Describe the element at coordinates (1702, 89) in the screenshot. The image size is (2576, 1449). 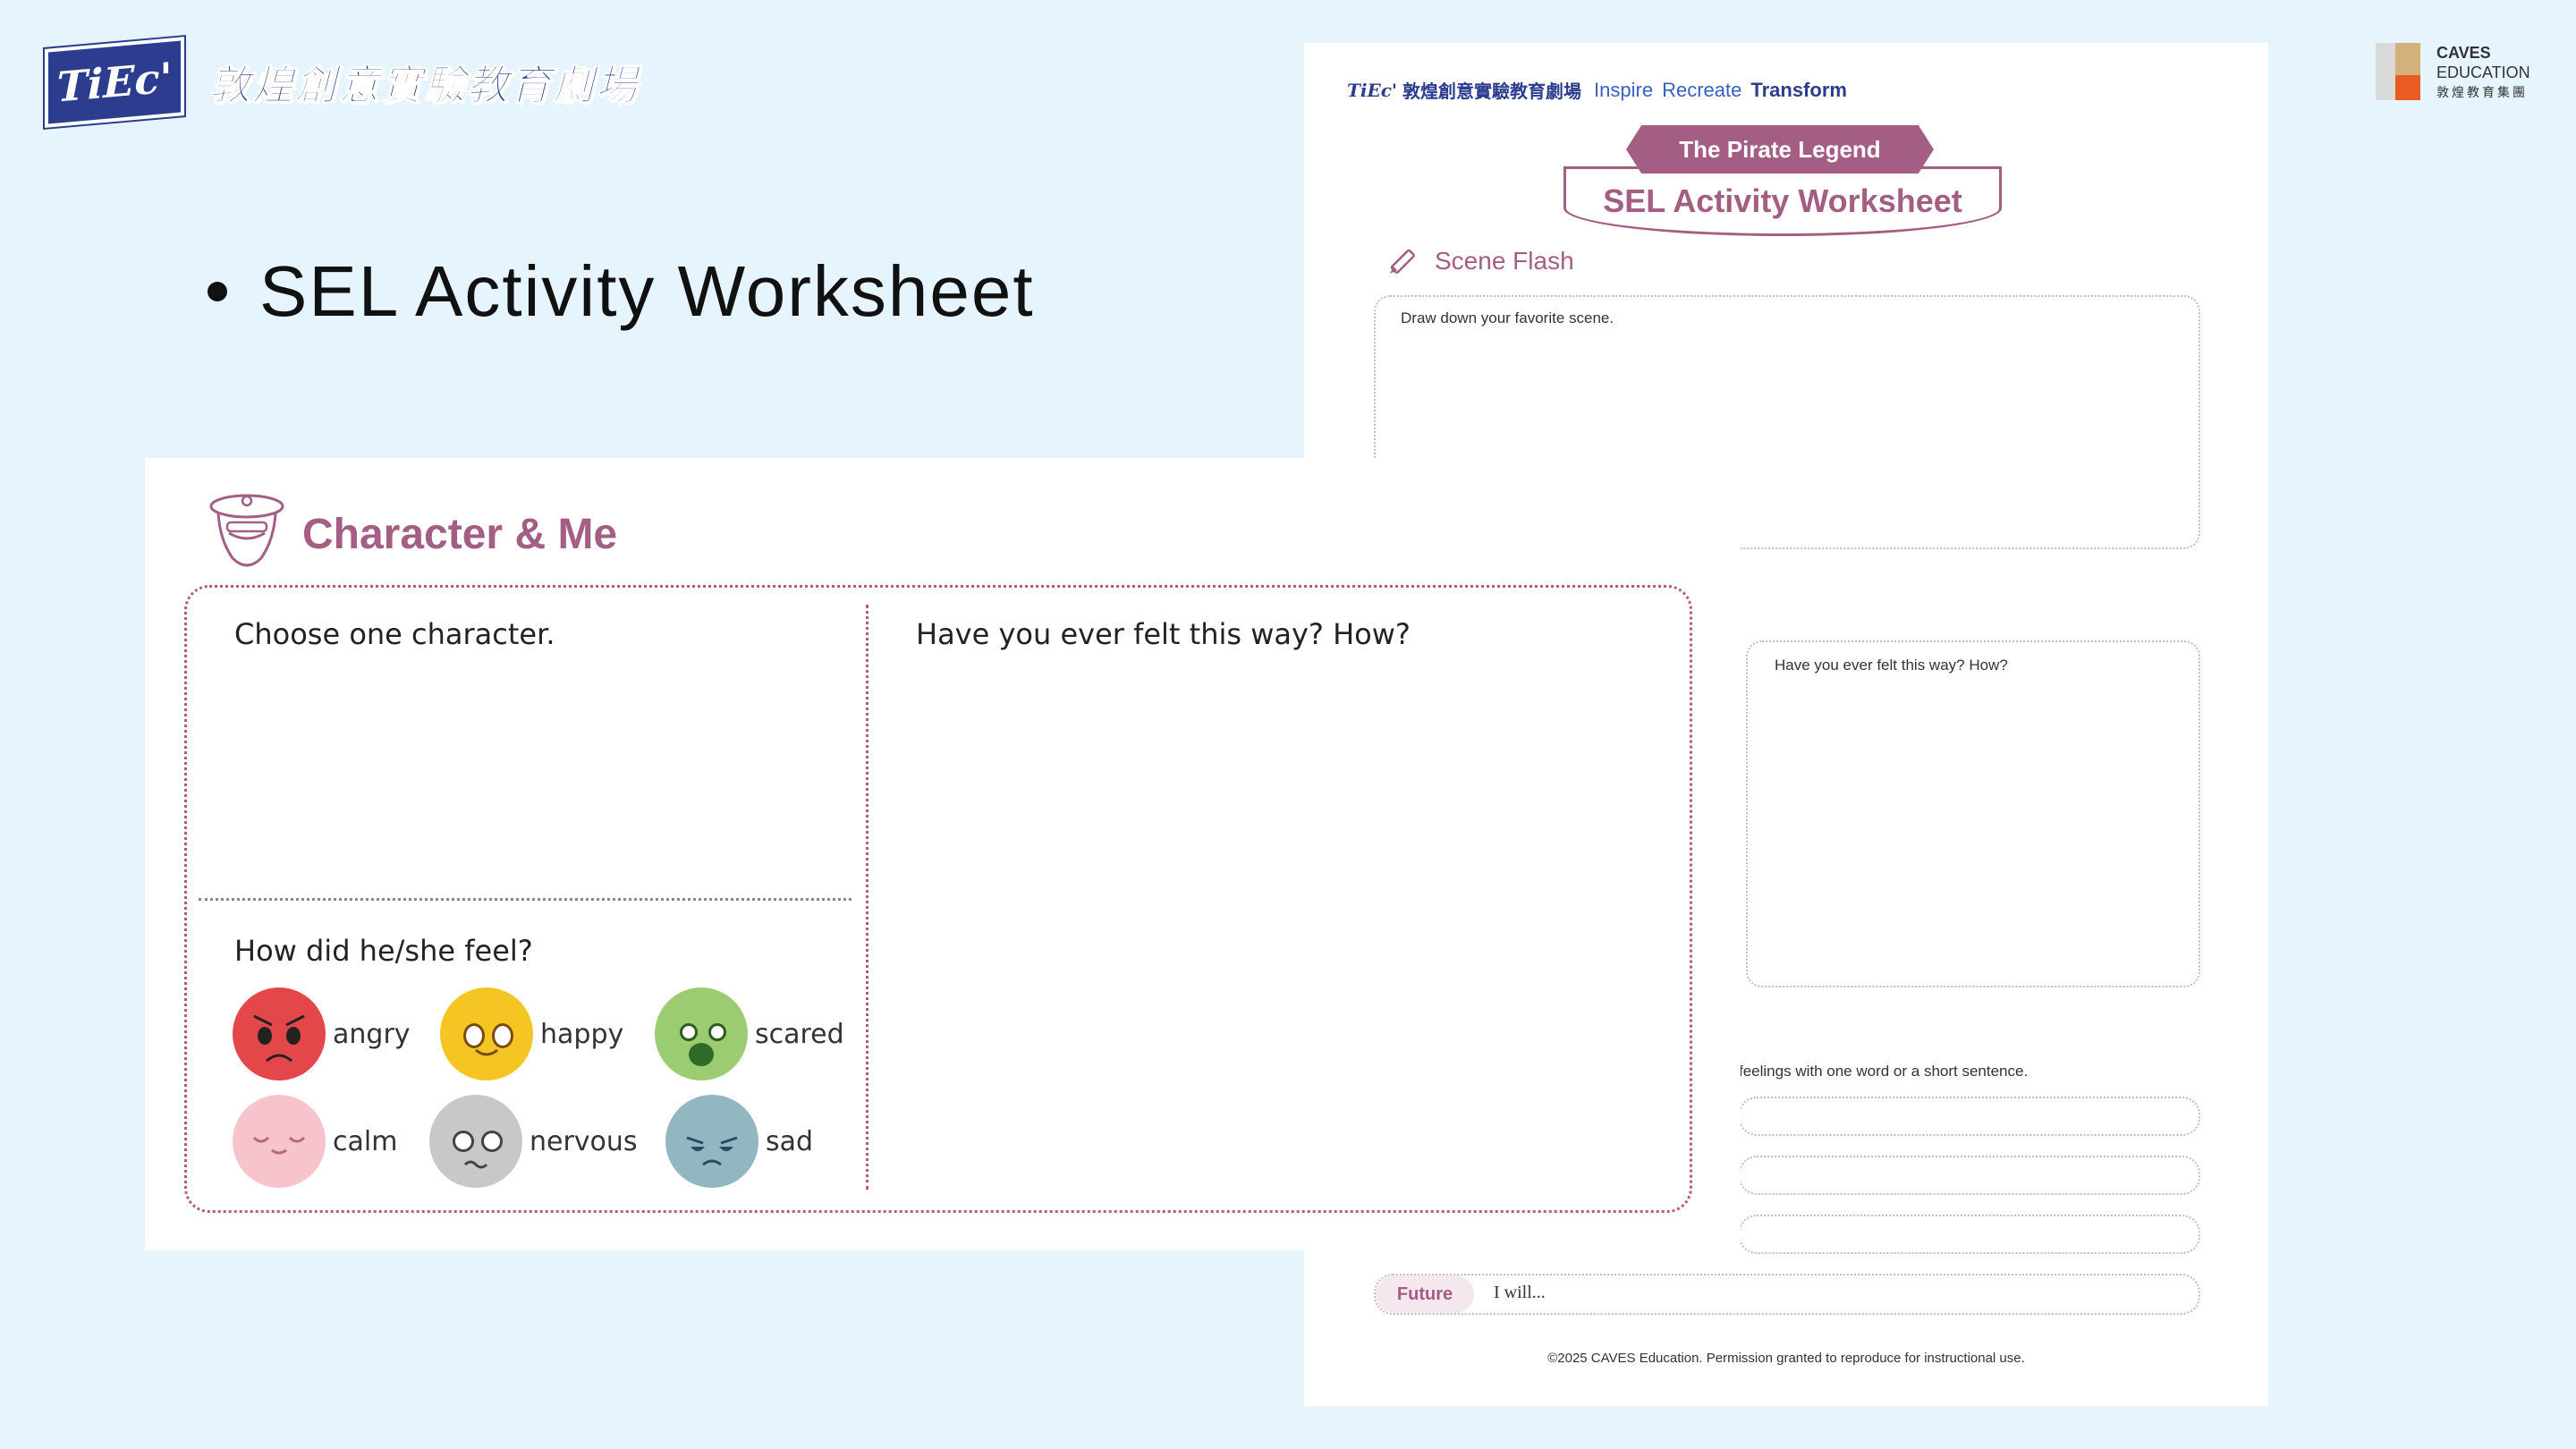
I see `tagline-recreate: Recreate` at that location.